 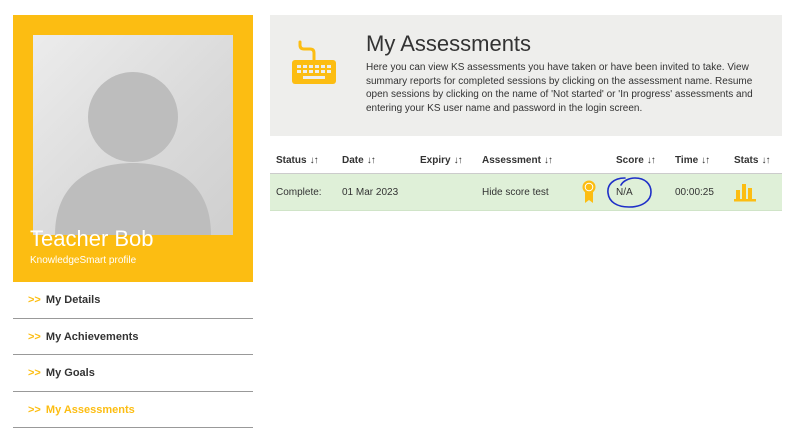 I want to click on column-header-status: Status ↓↑, so click(x=297, y=160).